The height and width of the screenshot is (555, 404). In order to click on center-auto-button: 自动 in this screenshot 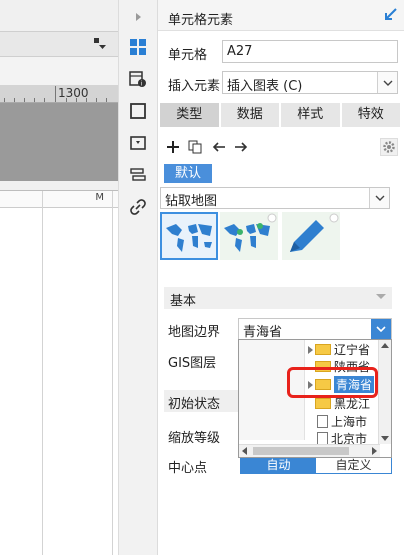, I will do `click(278, 465)`.